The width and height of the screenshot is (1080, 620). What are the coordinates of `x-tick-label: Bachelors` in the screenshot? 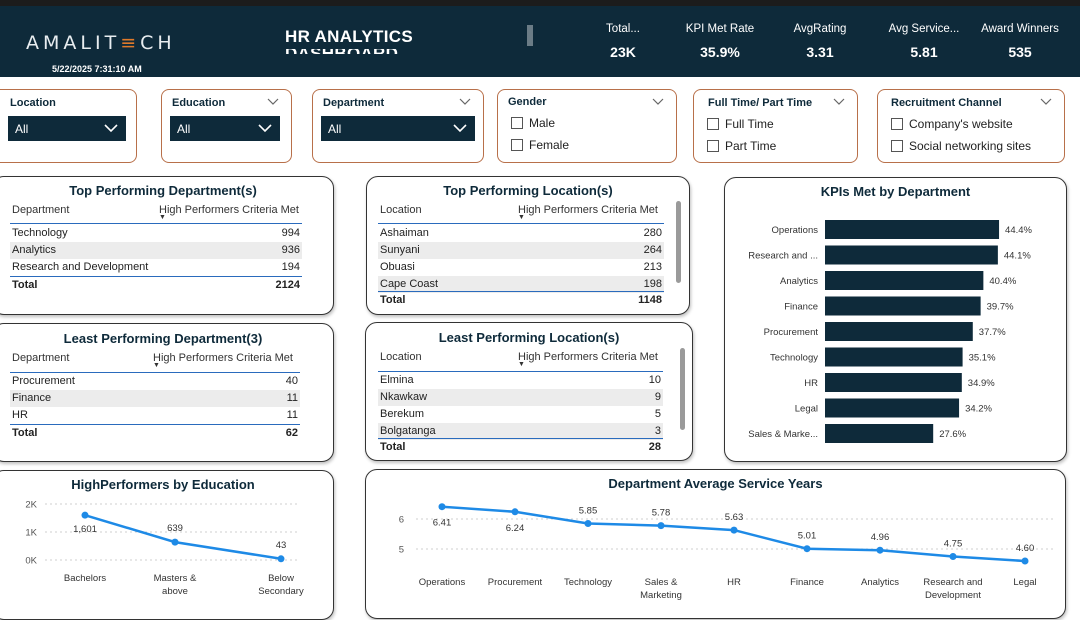 It's located at (85, 578).